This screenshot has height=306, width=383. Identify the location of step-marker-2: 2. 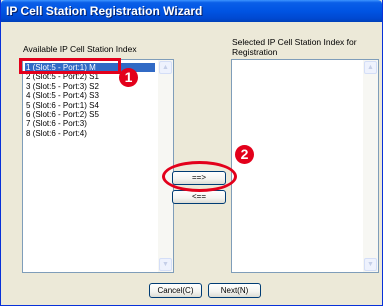
(244, 154).